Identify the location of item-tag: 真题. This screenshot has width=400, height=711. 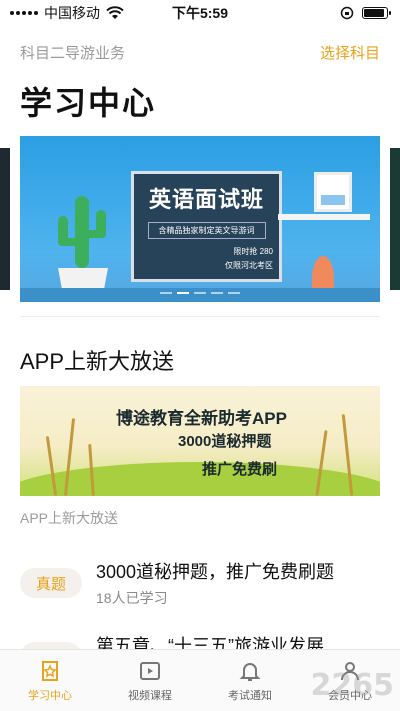
(51, 583).